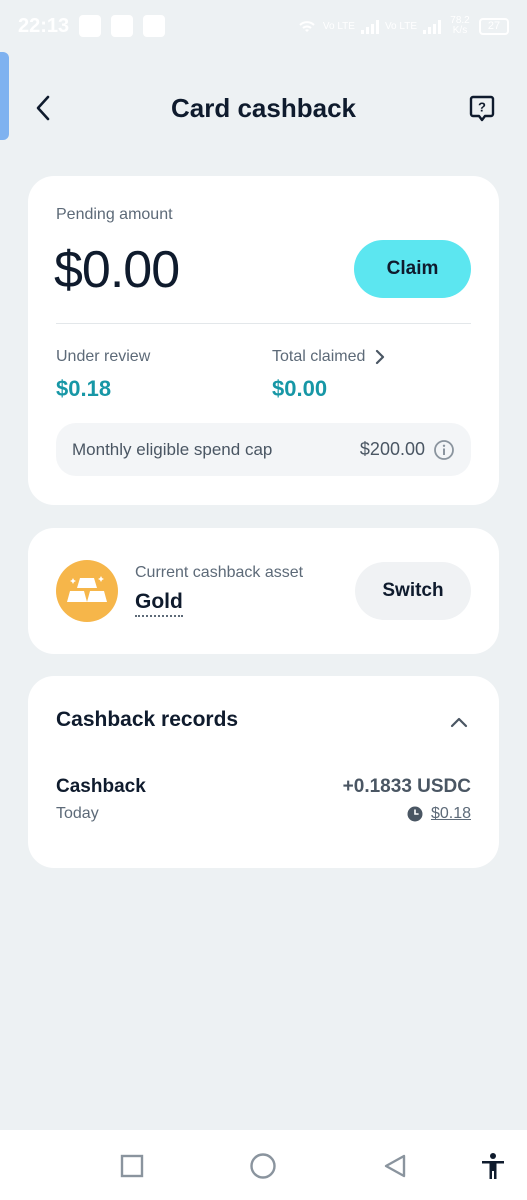  I want to click on spend-cap-row: Monthly eligible spend cap $200.00, so click(263, 449).